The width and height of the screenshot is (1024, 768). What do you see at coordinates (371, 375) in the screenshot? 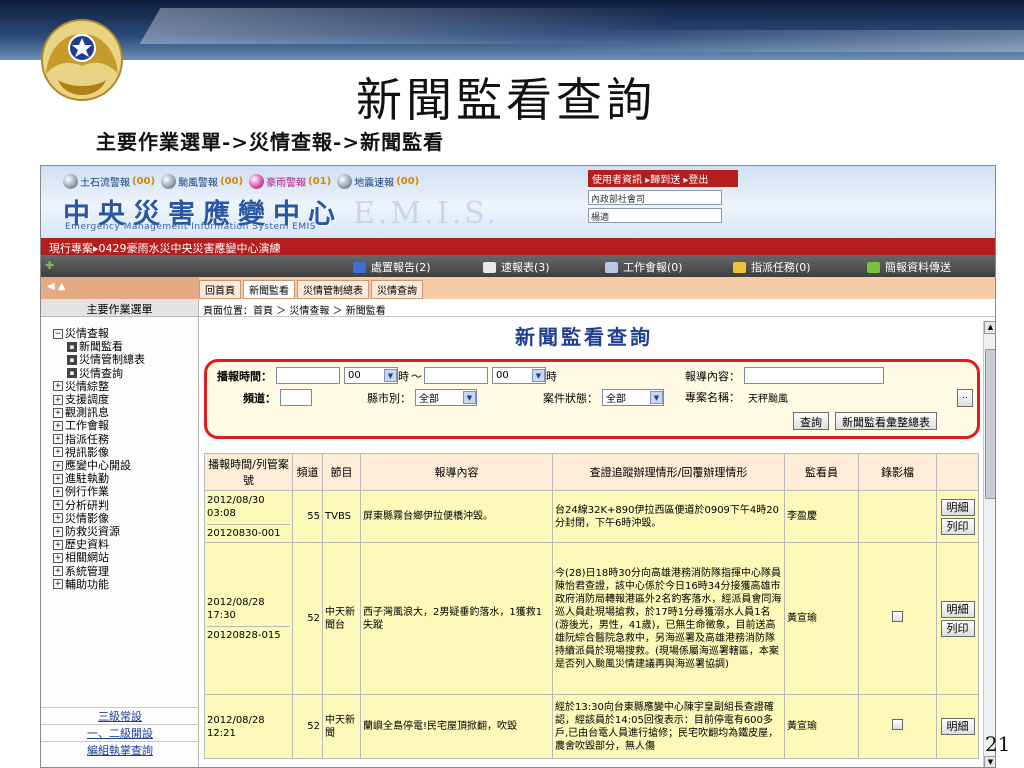
I see `start-hour-select: 00 ▼` at bounding box center [371, 375].